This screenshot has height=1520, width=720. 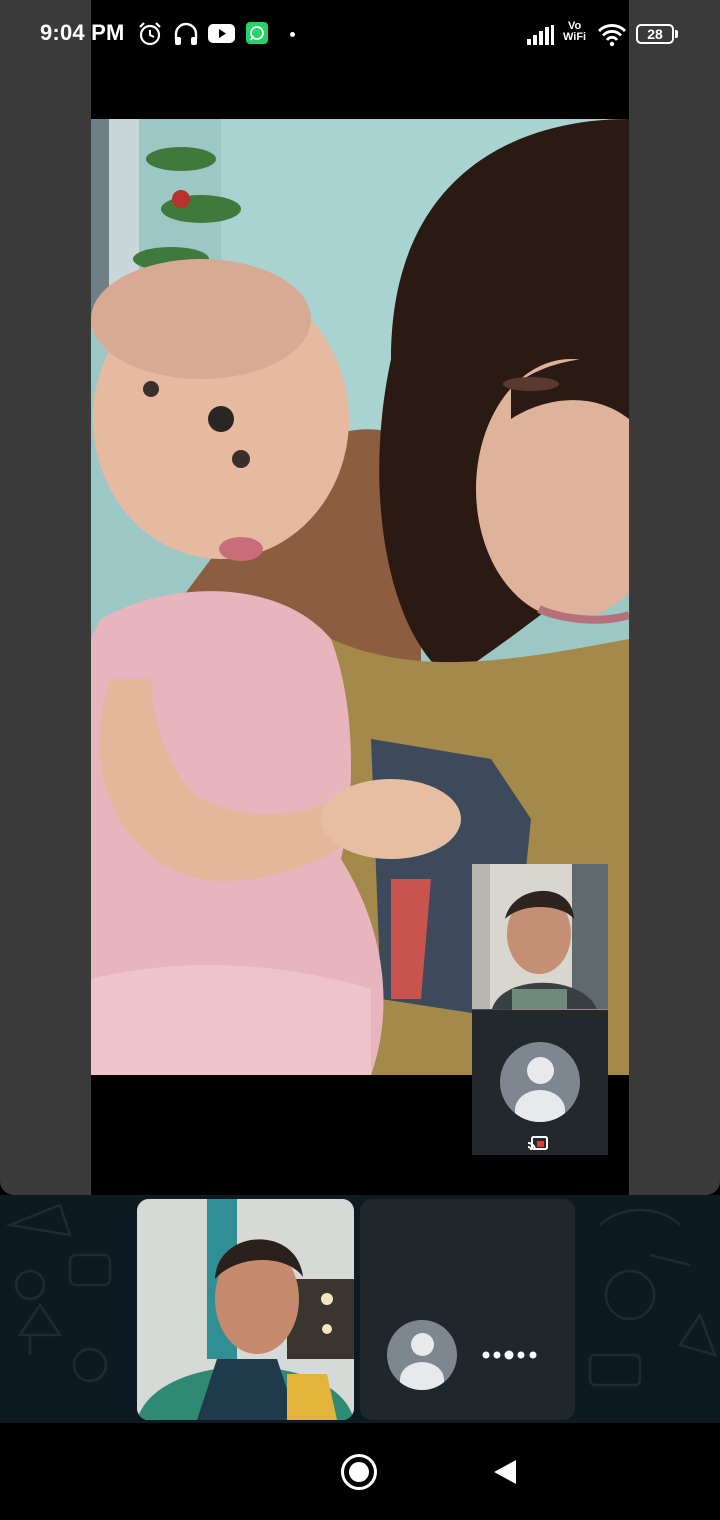 What do you see at coordinates (505, 1472) in the screenshot?
I see `back-button` at bounding box center [505, 1472].